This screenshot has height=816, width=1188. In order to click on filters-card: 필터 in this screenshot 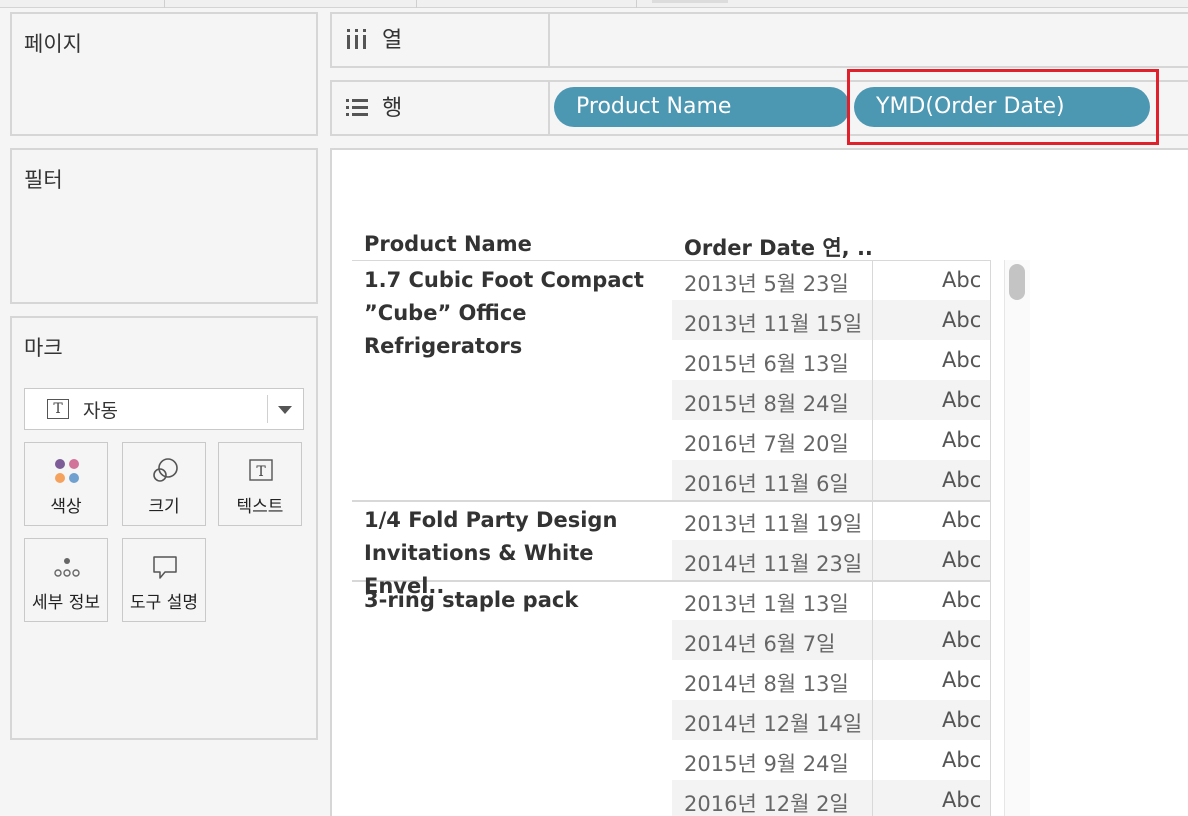, I will do `click(164, 226)`.